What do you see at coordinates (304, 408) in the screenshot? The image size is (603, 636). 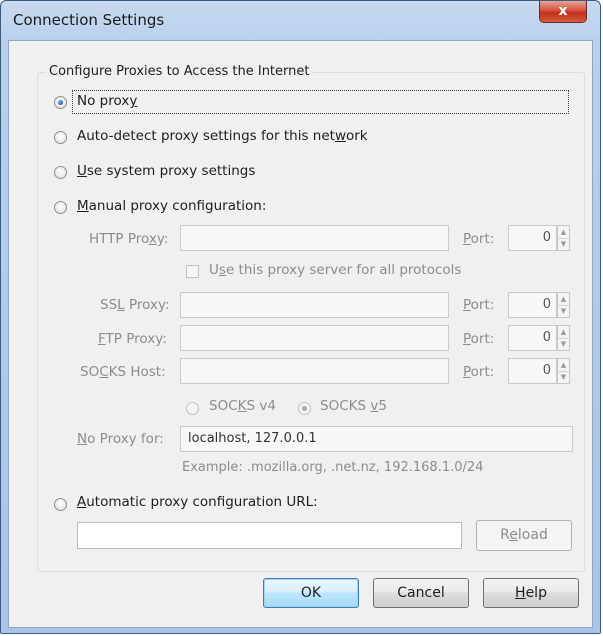 I see `radio-socks-v5` at bounding box center [304, 408].